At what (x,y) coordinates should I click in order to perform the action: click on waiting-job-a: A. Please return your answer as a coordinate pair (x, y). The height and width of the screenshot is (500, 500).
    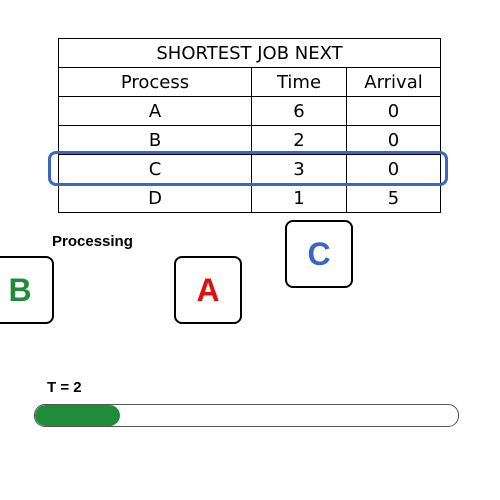
    Looking at the image, I should click on (208, 290).